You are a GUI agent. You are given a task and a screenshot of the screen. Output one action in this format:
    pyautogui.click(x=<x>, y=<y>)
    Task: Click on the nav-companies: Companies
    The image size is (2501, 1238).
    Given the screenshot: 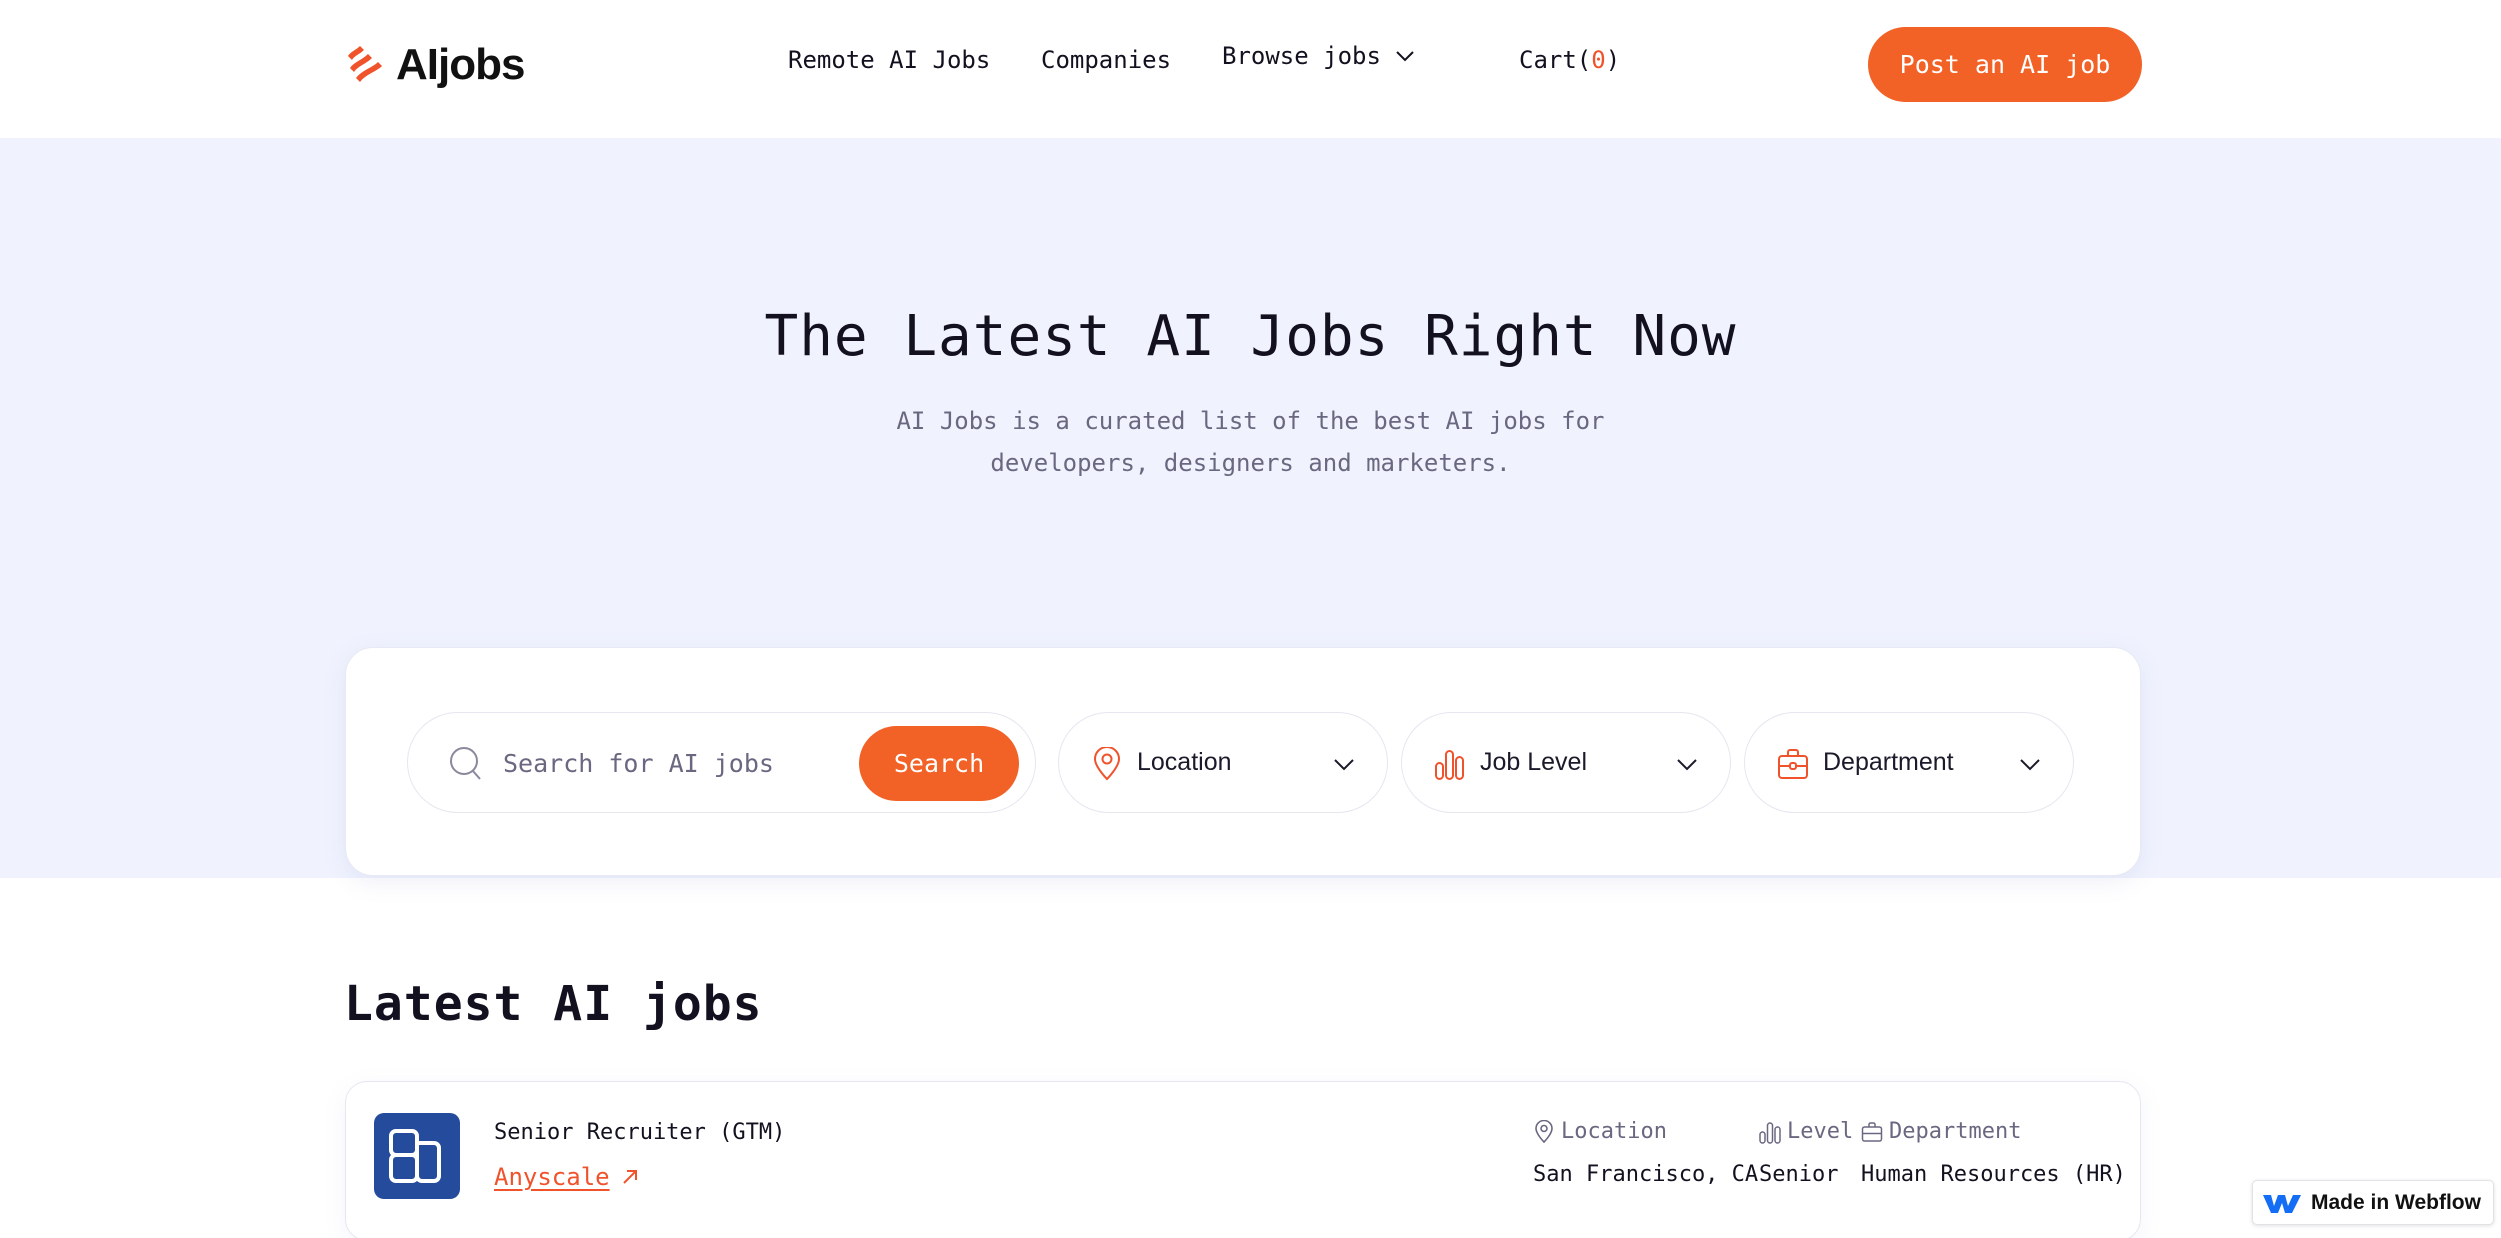 What is the action you would take?
    pyautogui.click(x=1106, y=60)
    